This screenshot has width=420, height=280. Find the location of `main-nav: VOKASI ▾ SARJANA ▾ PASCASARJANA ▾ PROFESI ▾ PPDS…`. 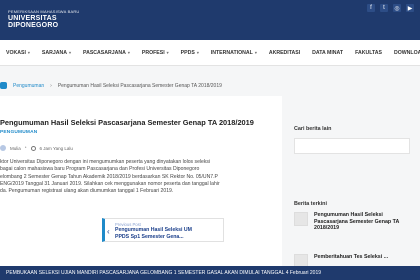

main-nav: VOKASI ▾ SARJANA ▾ PASCASARJANA ▾ PROFESI ▾ PPDS… is located at coordinates (210, 53).